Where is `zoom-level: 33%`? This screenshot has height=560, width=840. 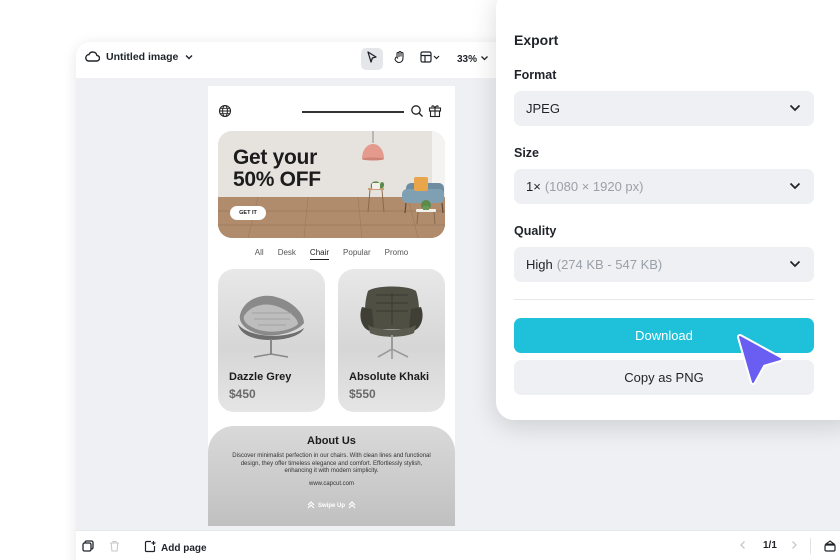
zoom-level: 33% is located at coordinates (467, 59).